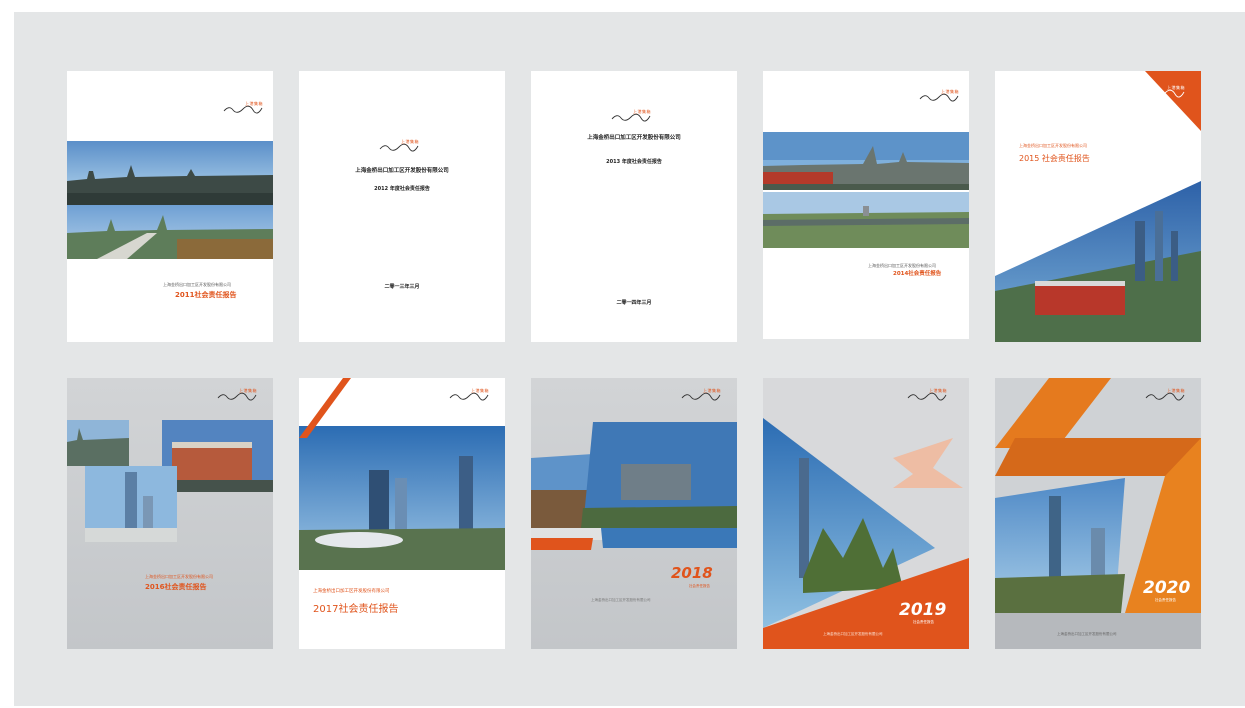 This screenshot has width=1245, height=708. What do you see at coordinates (1167, 588) in the screenshot?
I see `report-year: 2020` at bounding box center [1167, 588].